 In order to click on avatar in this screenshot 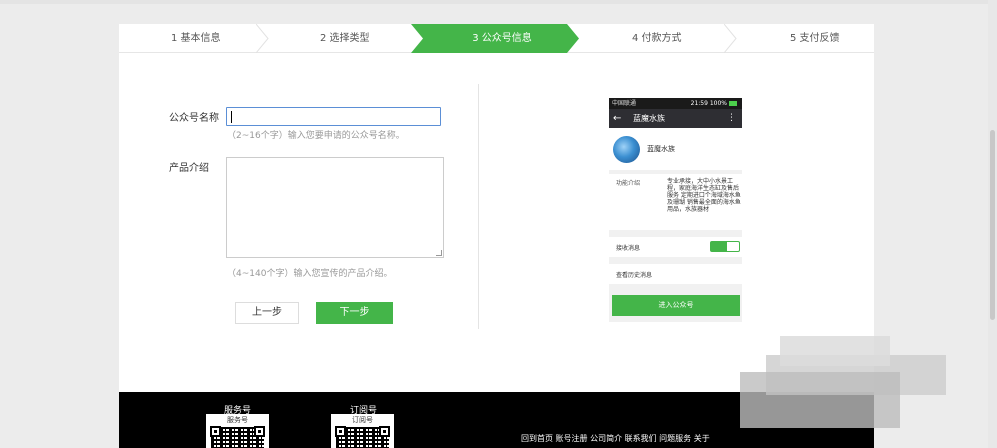, I will do `click(626, 149)`.